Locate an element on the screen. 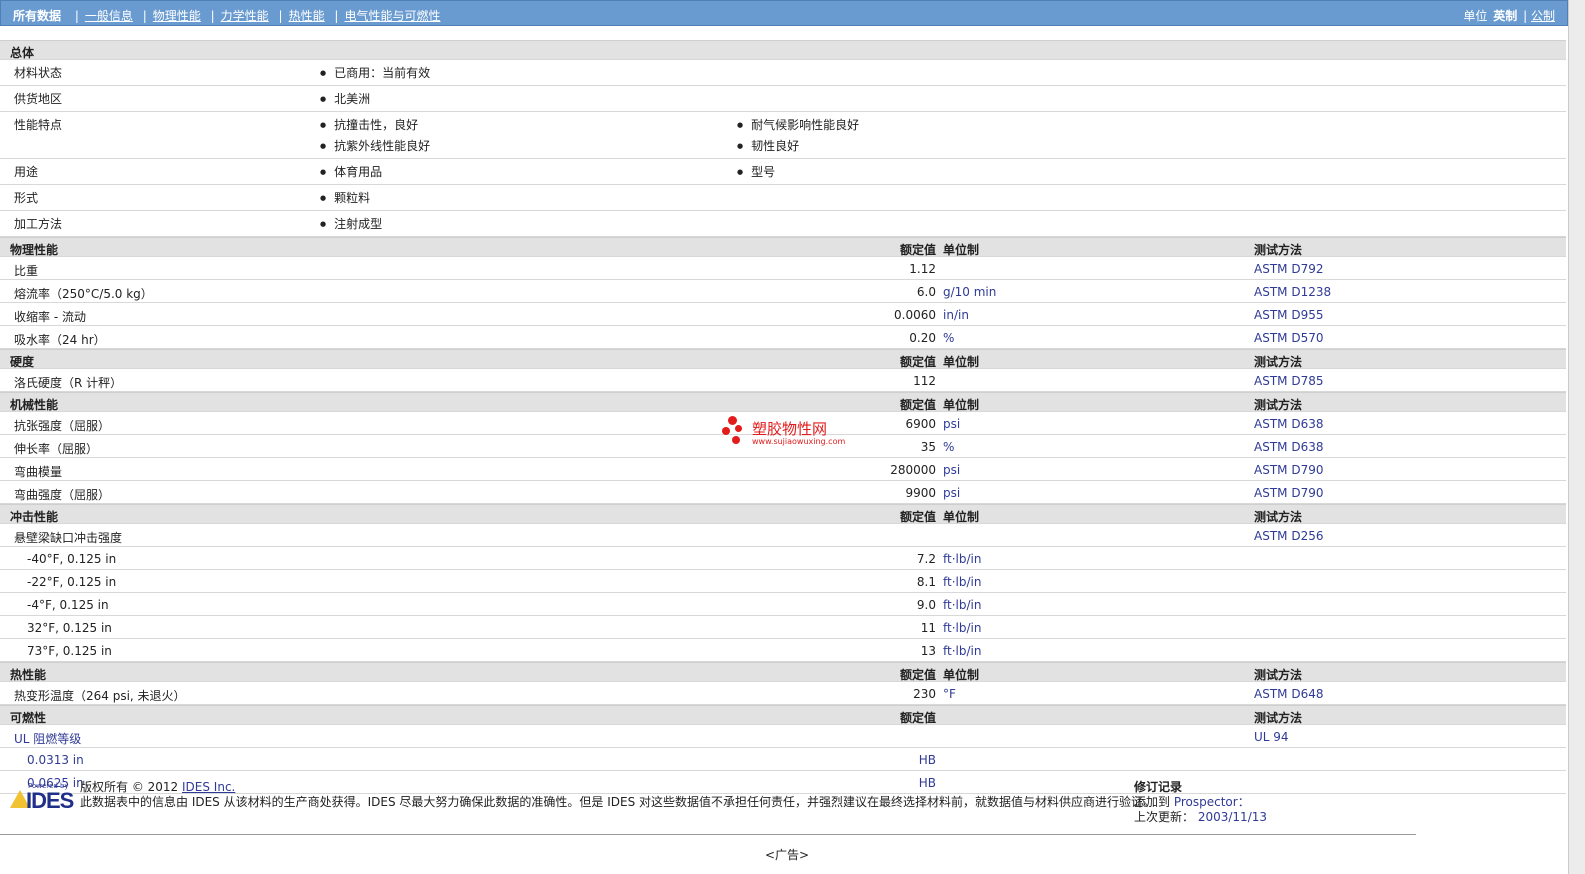  property-row: 弯曲模量 280000 psi ASTM D790 is located at coordinates (783, 469).